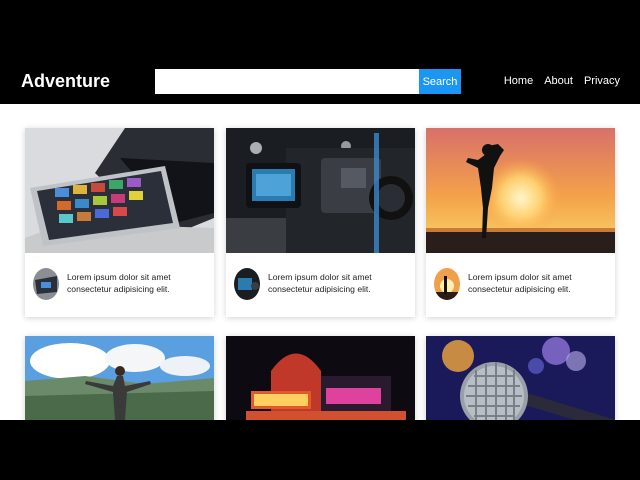 The height and width of the screenshot is (480, 640). Describe the element at coordinates (320, 450) in the screenshot. I see `bottom-black-bar` at that location.